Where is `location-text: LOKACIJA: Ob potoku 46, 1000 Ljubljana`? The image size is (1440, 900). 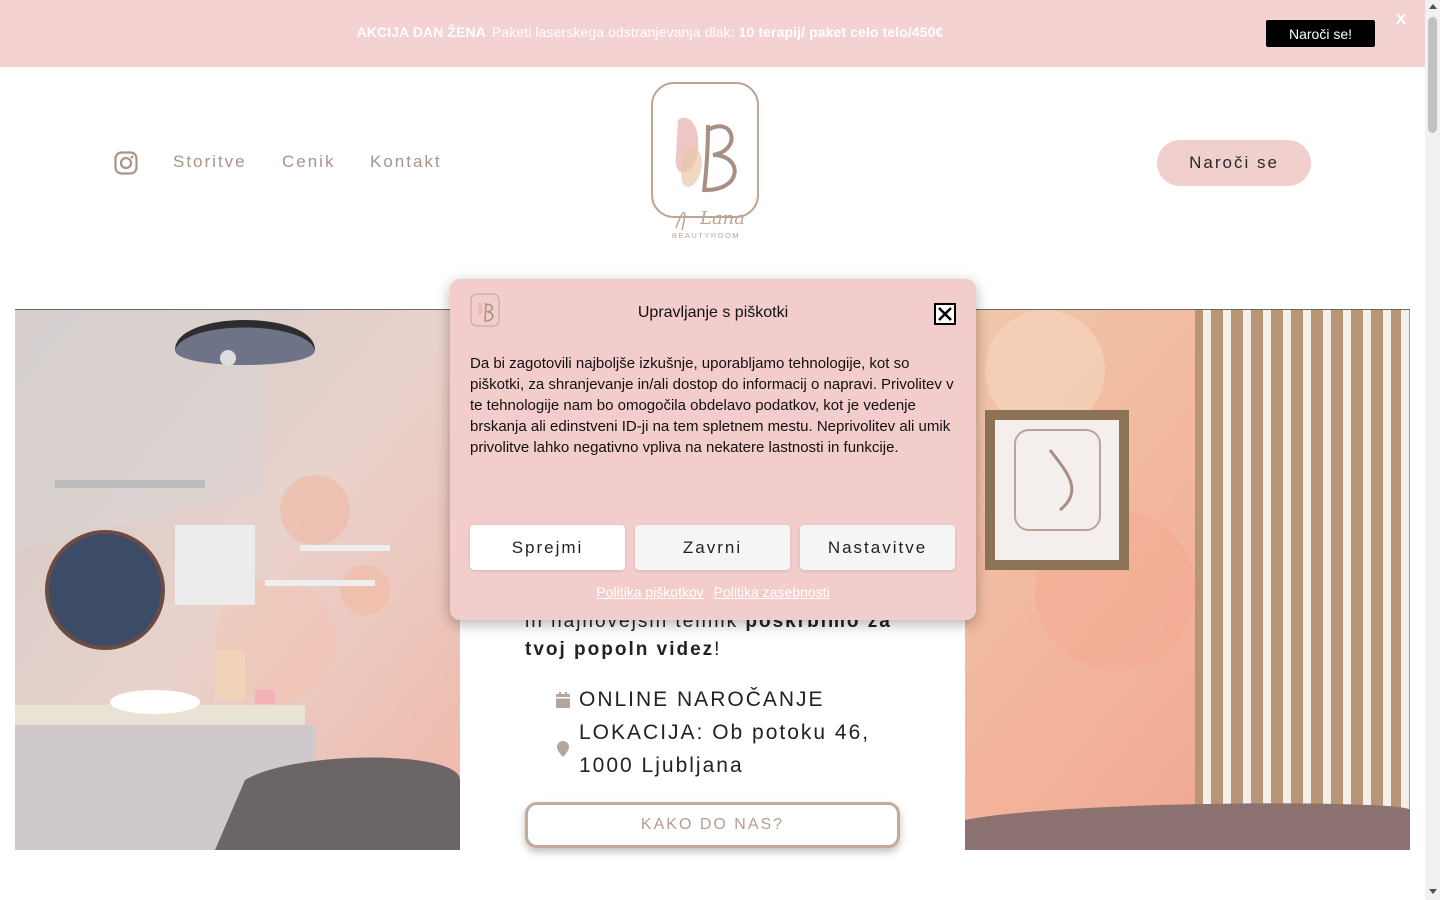 location-text: LOKACIJA: Ob potoku 46, 1000 Ljubljana is located at coordinates (724, 749).